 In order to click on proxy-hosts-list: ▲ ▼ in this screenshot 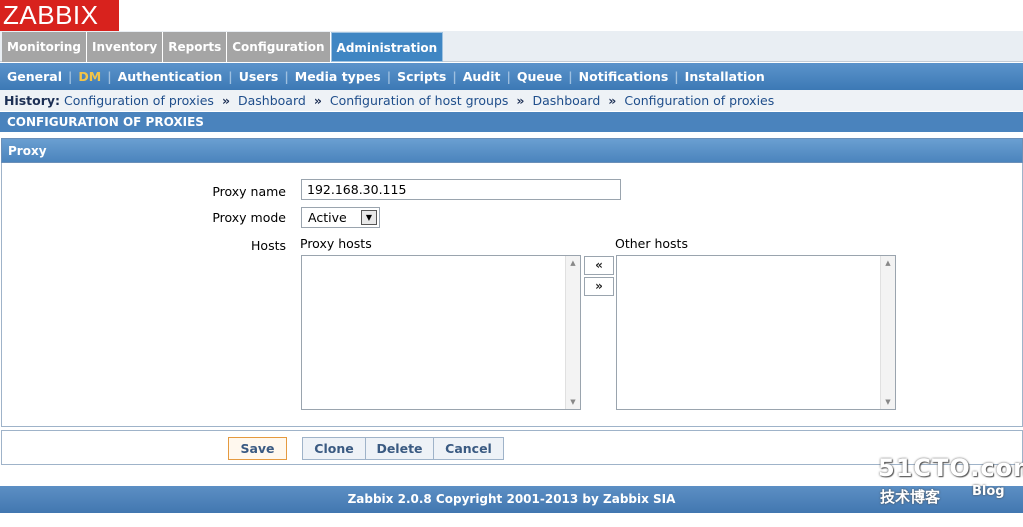, I will do `click(441, 332)`.